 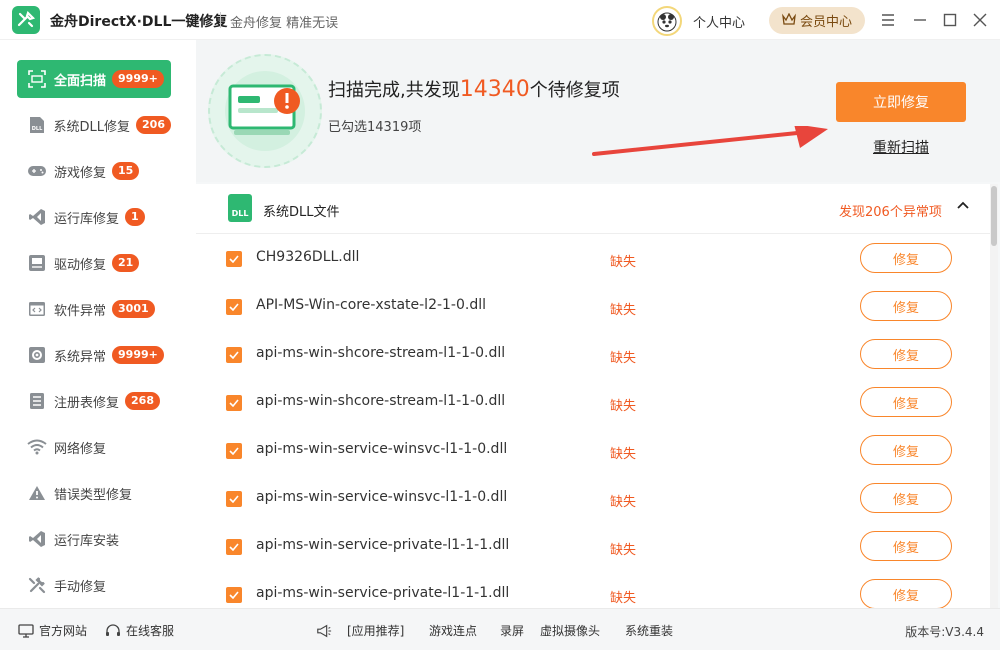 I want to click on app-slogan: 金舟修复 精准无误, so click(x=284, y=23).